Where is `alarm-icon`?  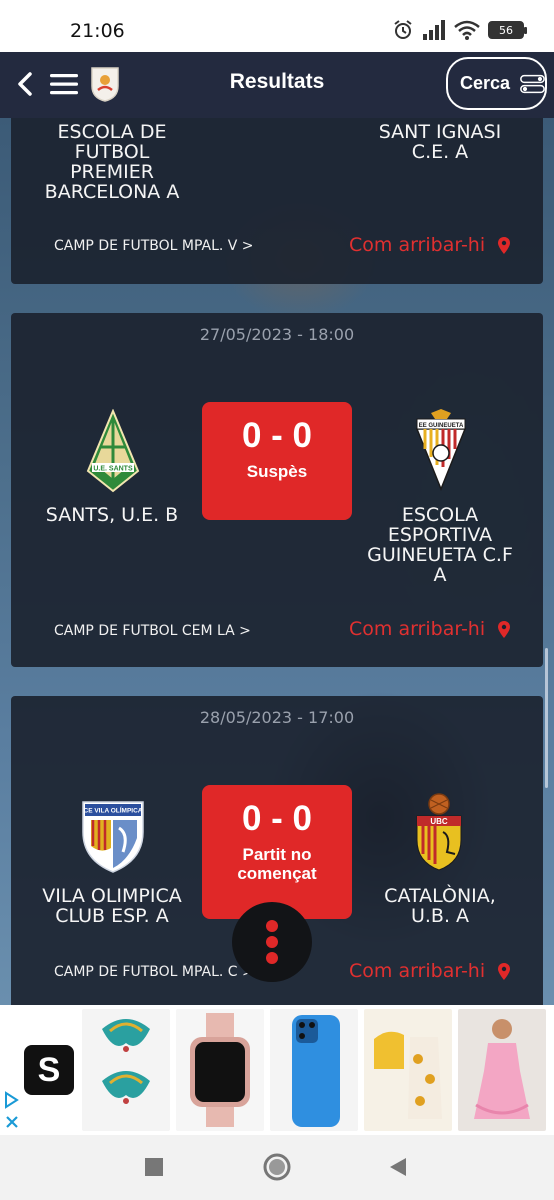
alarm-icon is located at coordinates (403, 29).